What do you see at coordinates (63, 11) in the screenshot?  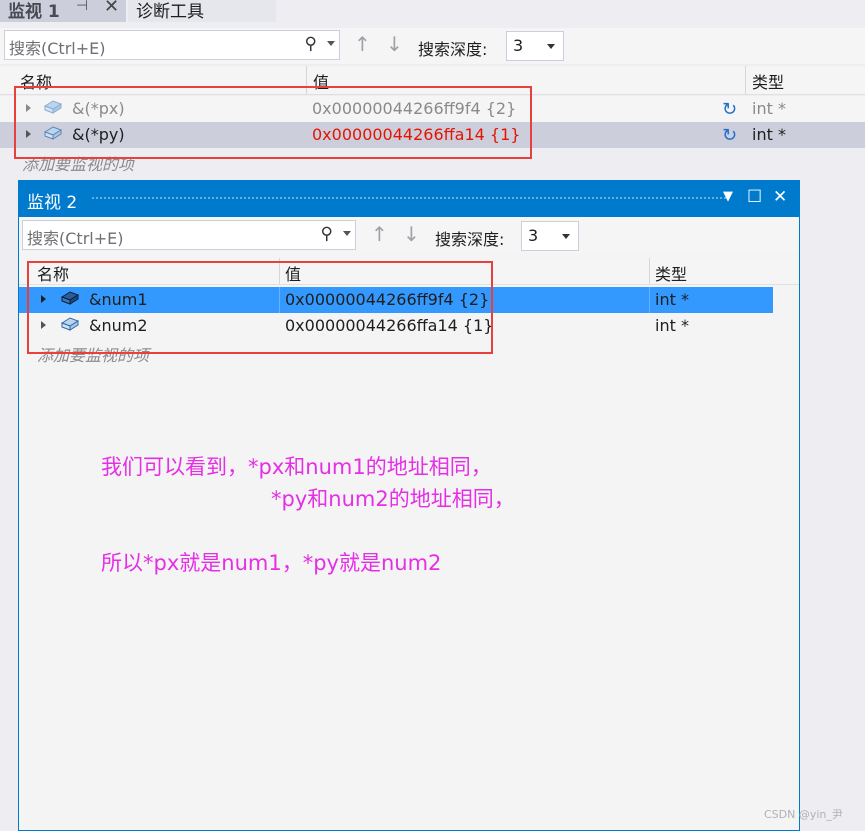 I see `tab-watch1: 监视 1 ⊣ ✕` at bounding box center [63, 11].